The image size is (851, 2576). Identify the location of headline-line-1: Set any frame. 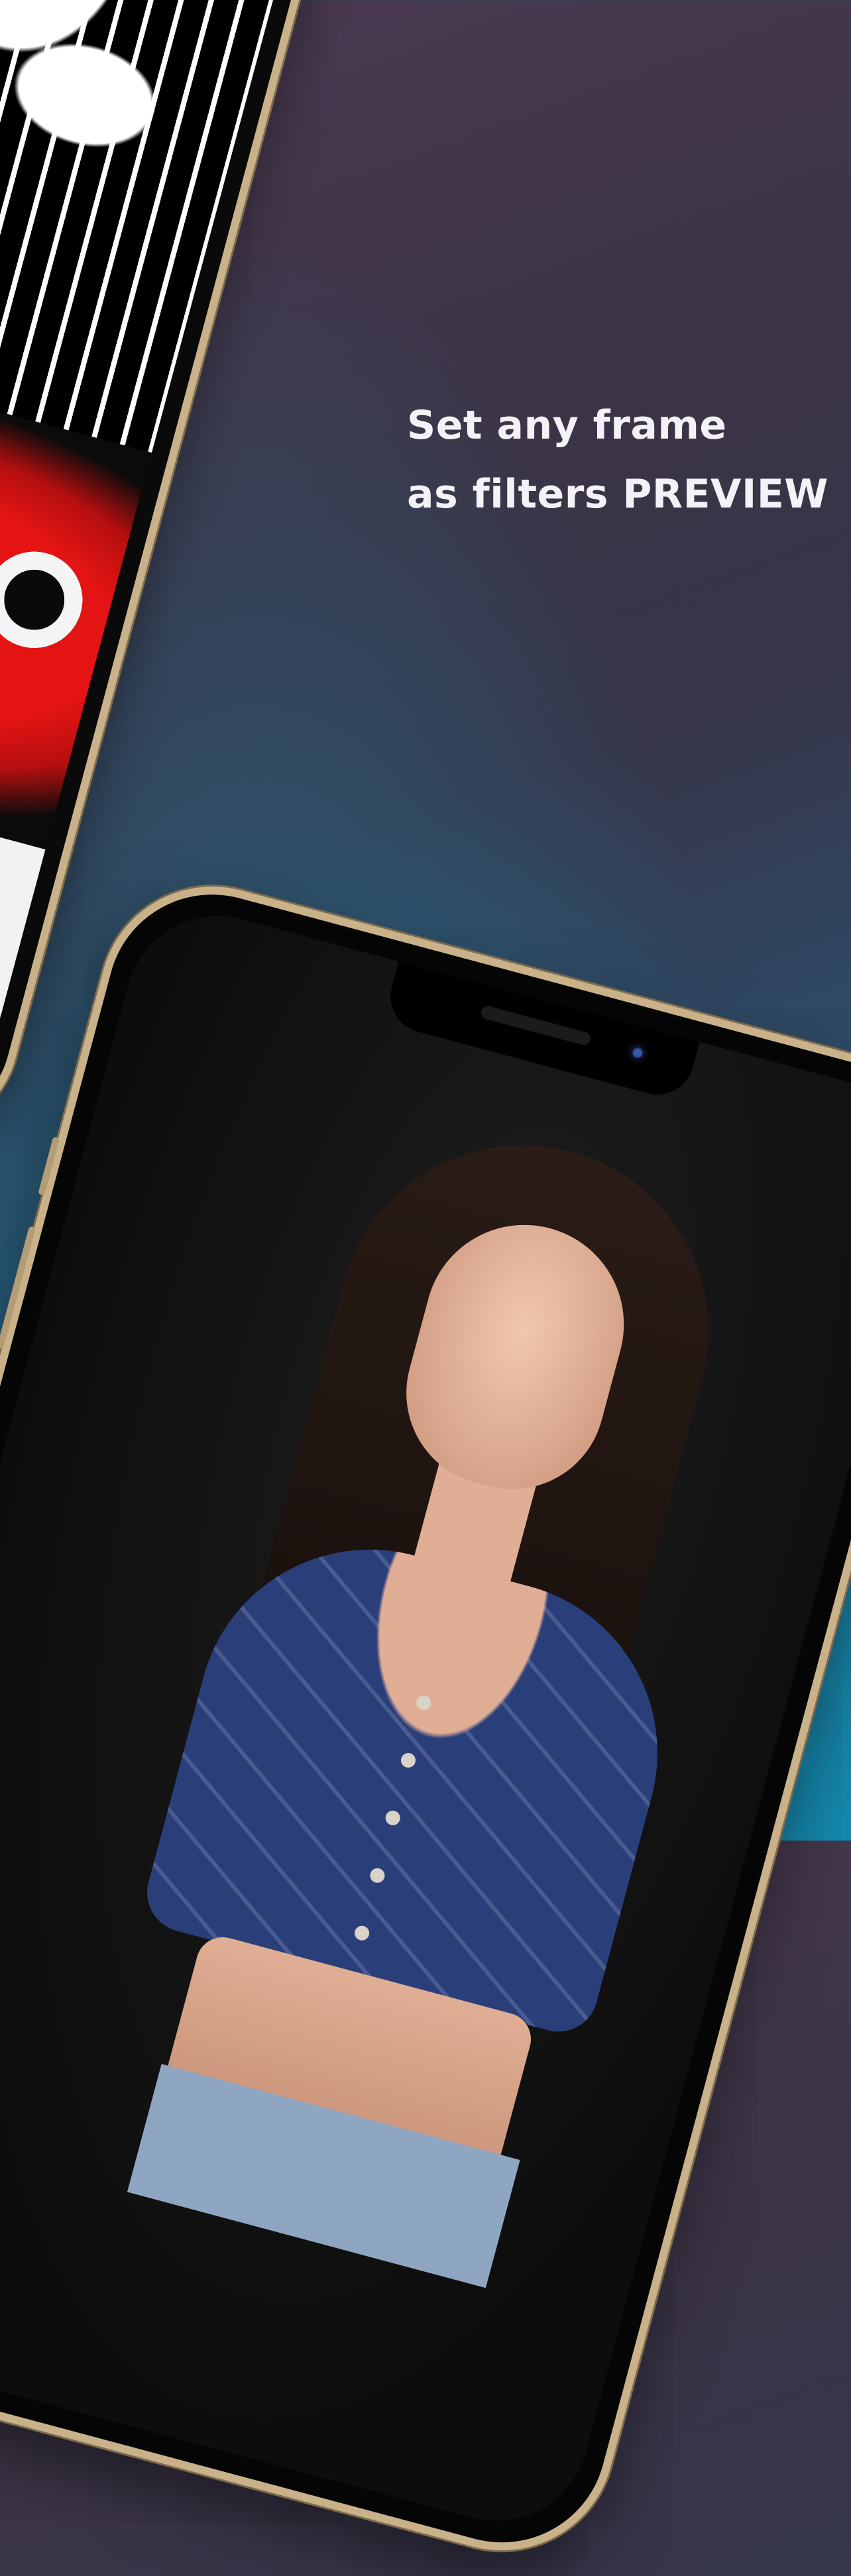
(567, 426).